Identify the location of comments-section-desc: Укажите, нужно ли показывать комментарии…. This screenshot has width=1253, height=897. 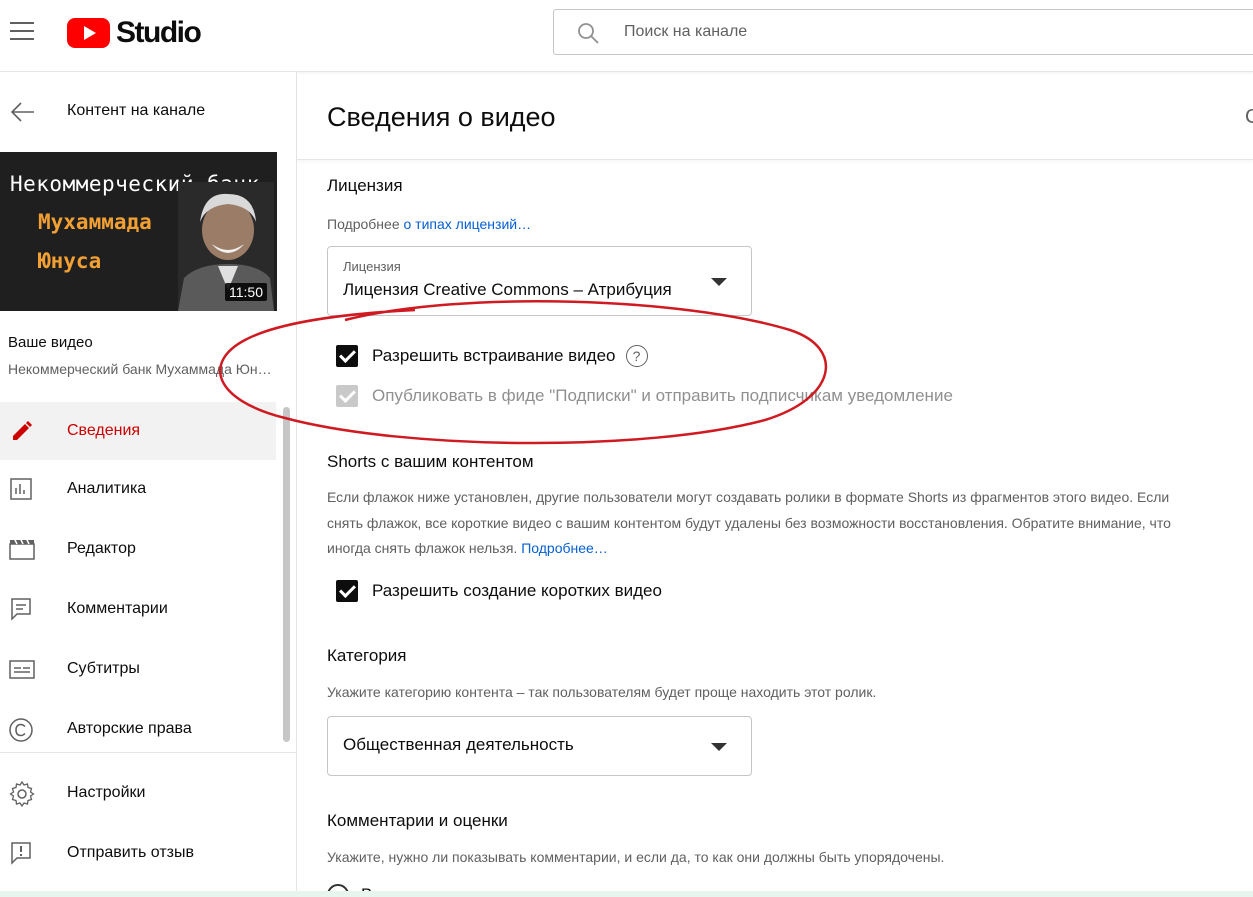
(636, 857).